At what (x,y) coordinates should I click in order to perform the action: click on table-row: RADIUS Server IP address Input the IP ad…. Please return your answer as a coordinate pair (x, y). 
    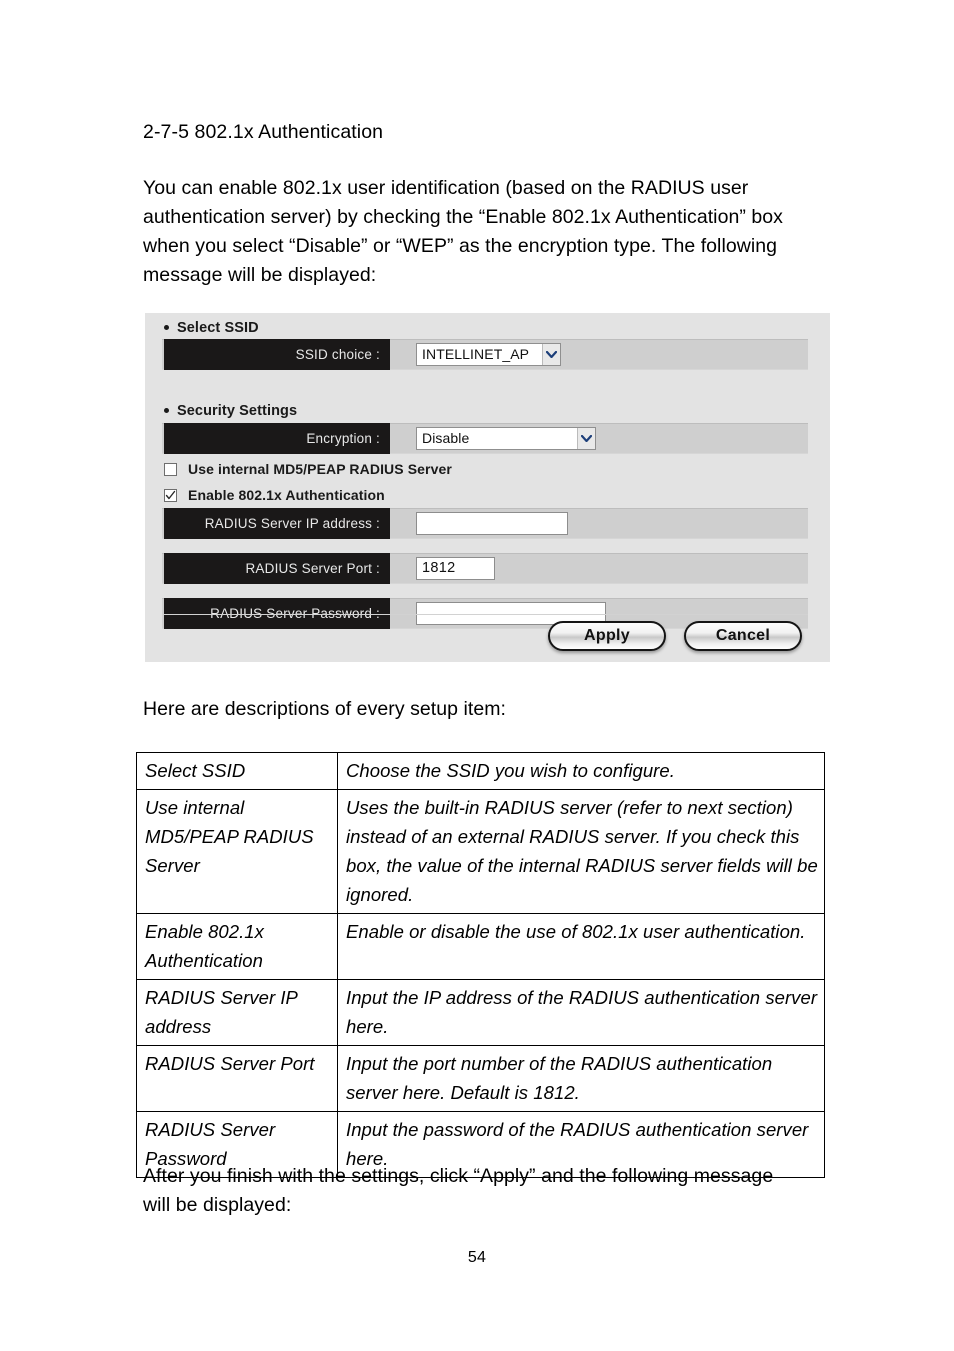
    Looking at the image, I should click on (480, 1012).